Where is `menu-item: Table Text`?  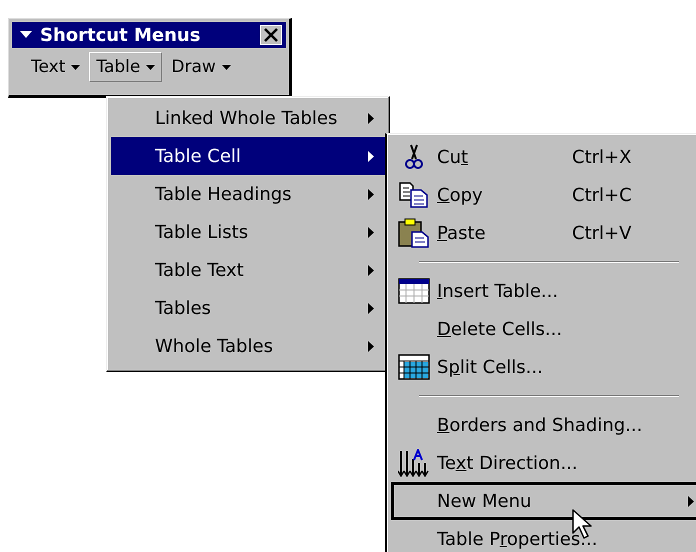 menu-item: Table Text is located at coordinates (248, 270).